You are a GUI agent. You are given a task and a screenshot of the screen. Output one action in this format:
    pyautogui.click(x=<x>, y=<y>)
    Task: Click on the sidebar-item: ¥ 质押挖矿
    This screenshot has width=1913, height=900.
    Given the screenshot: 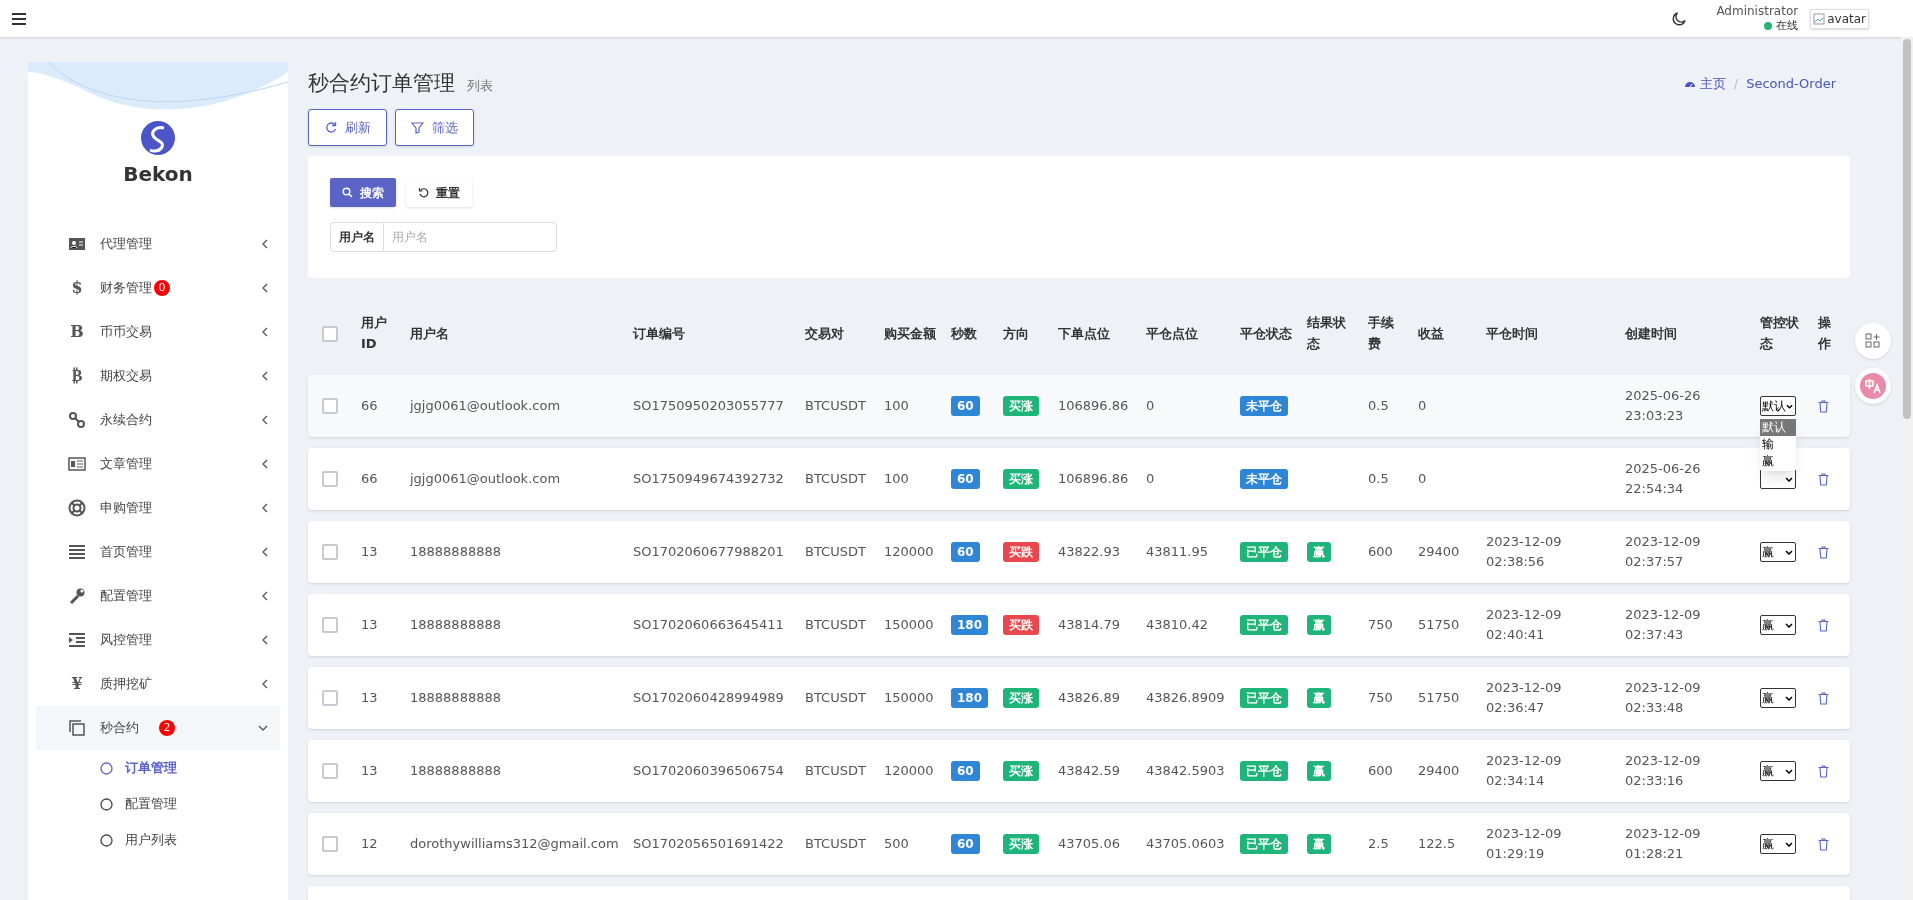 What is the action you would take?
    pyautogui.click(x=158, y=684)
    